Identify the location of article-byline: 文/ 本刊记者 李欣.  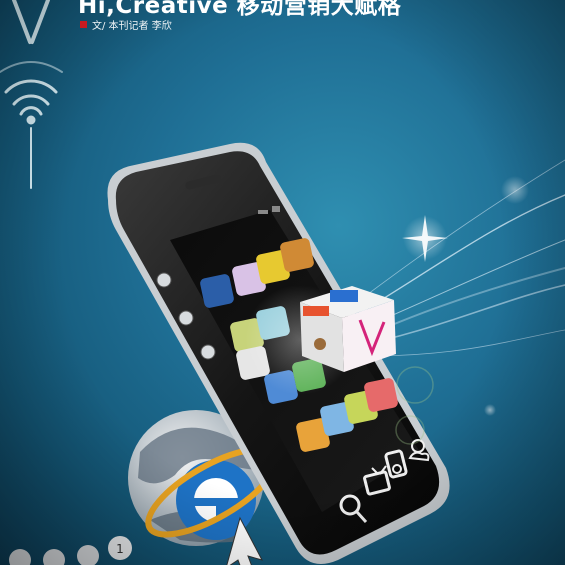
(126, 24).